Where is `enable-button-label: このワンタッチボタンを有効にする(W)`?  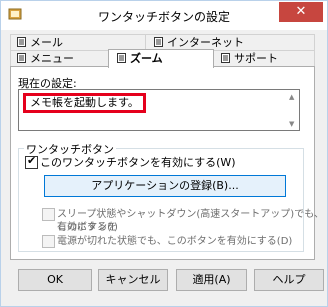
enable-button-label: このワンタッチボタンを有効にする(W) is located at coordinates (138, 162).